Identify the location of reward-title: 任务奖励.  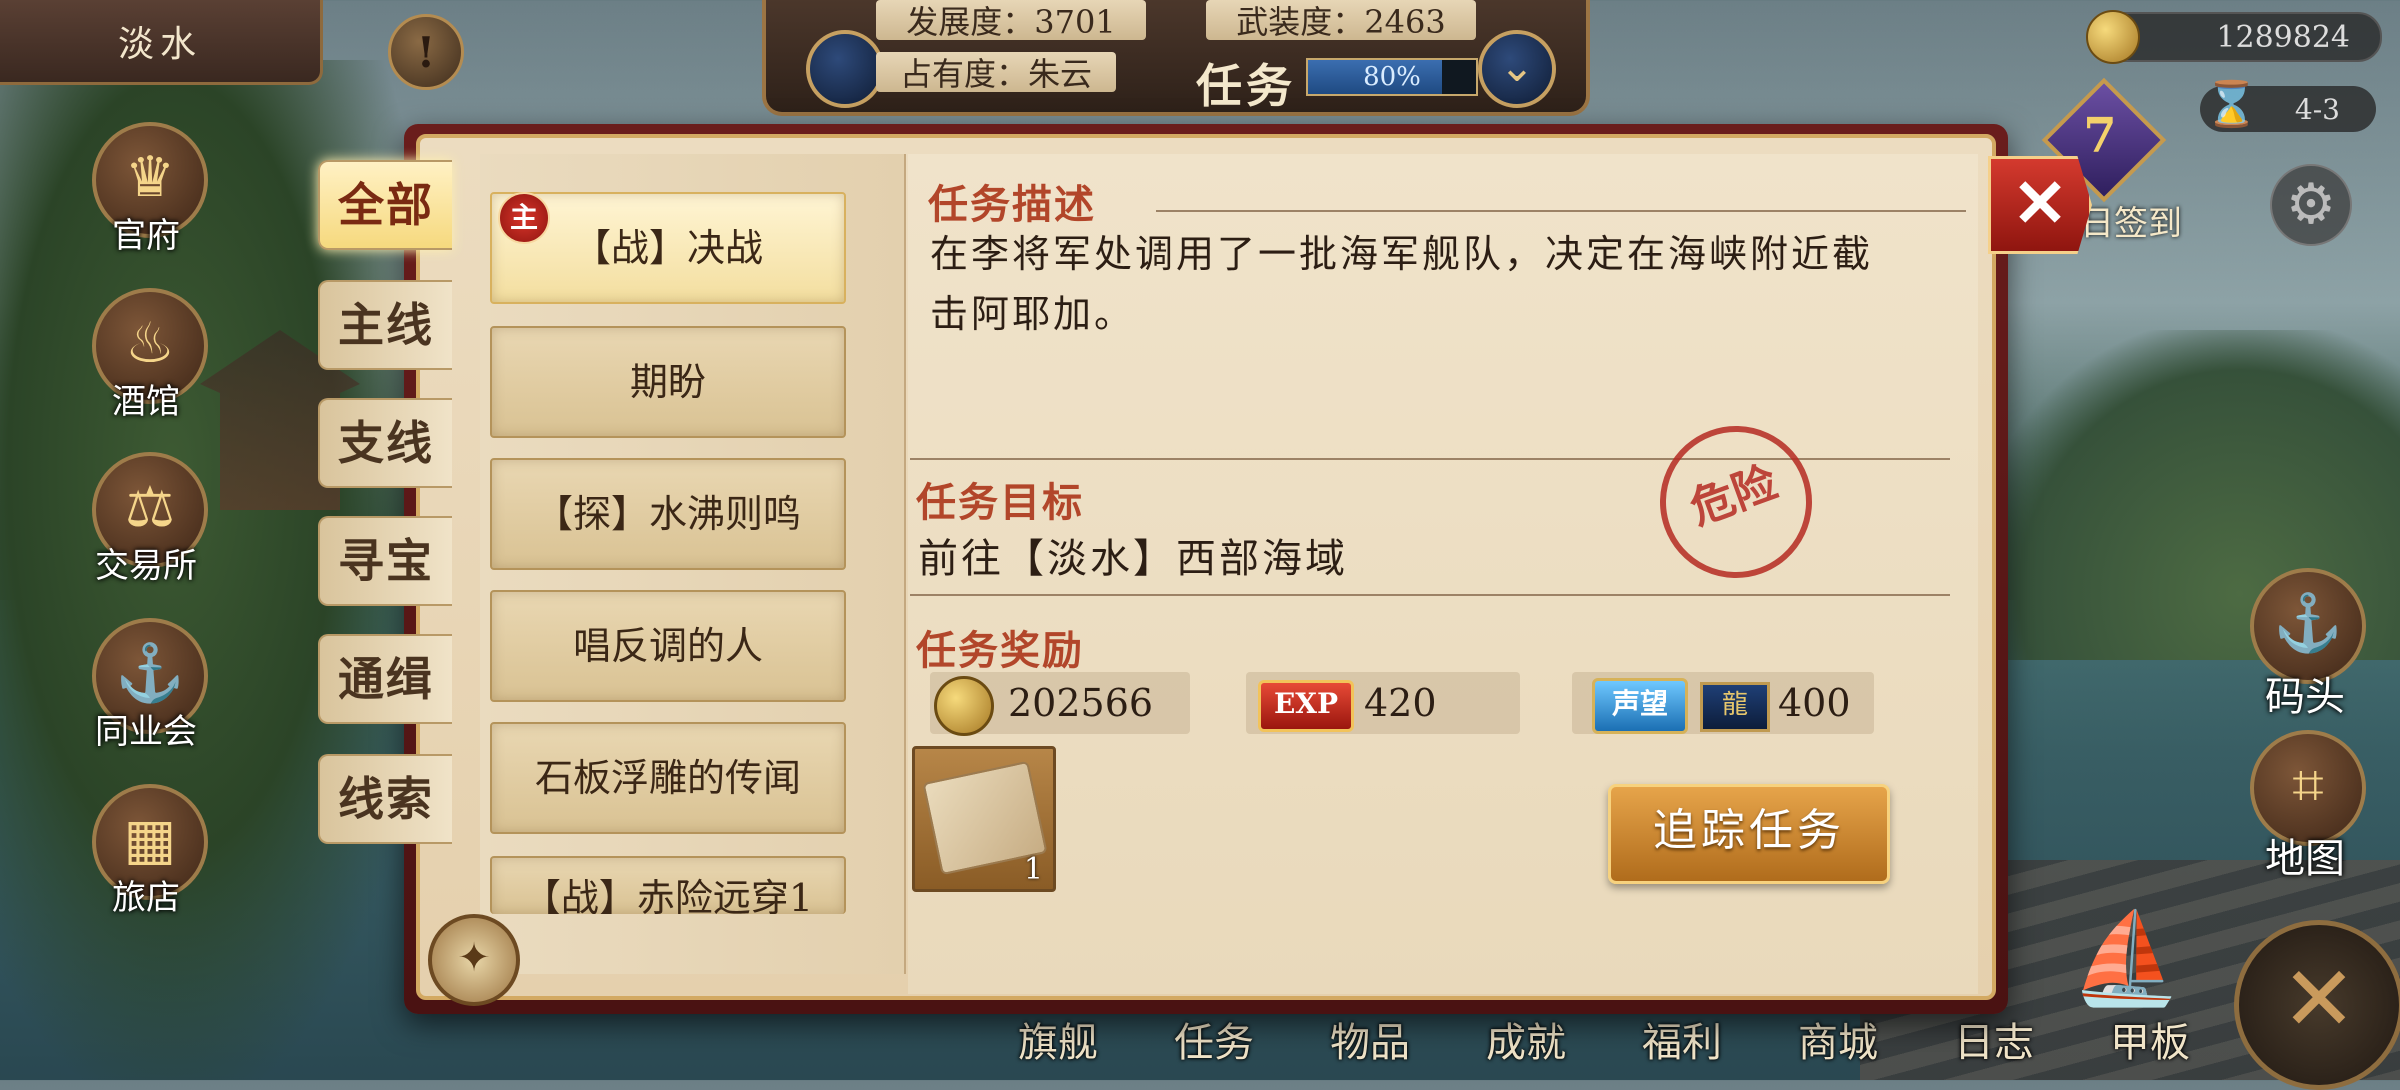
(1000, 650).